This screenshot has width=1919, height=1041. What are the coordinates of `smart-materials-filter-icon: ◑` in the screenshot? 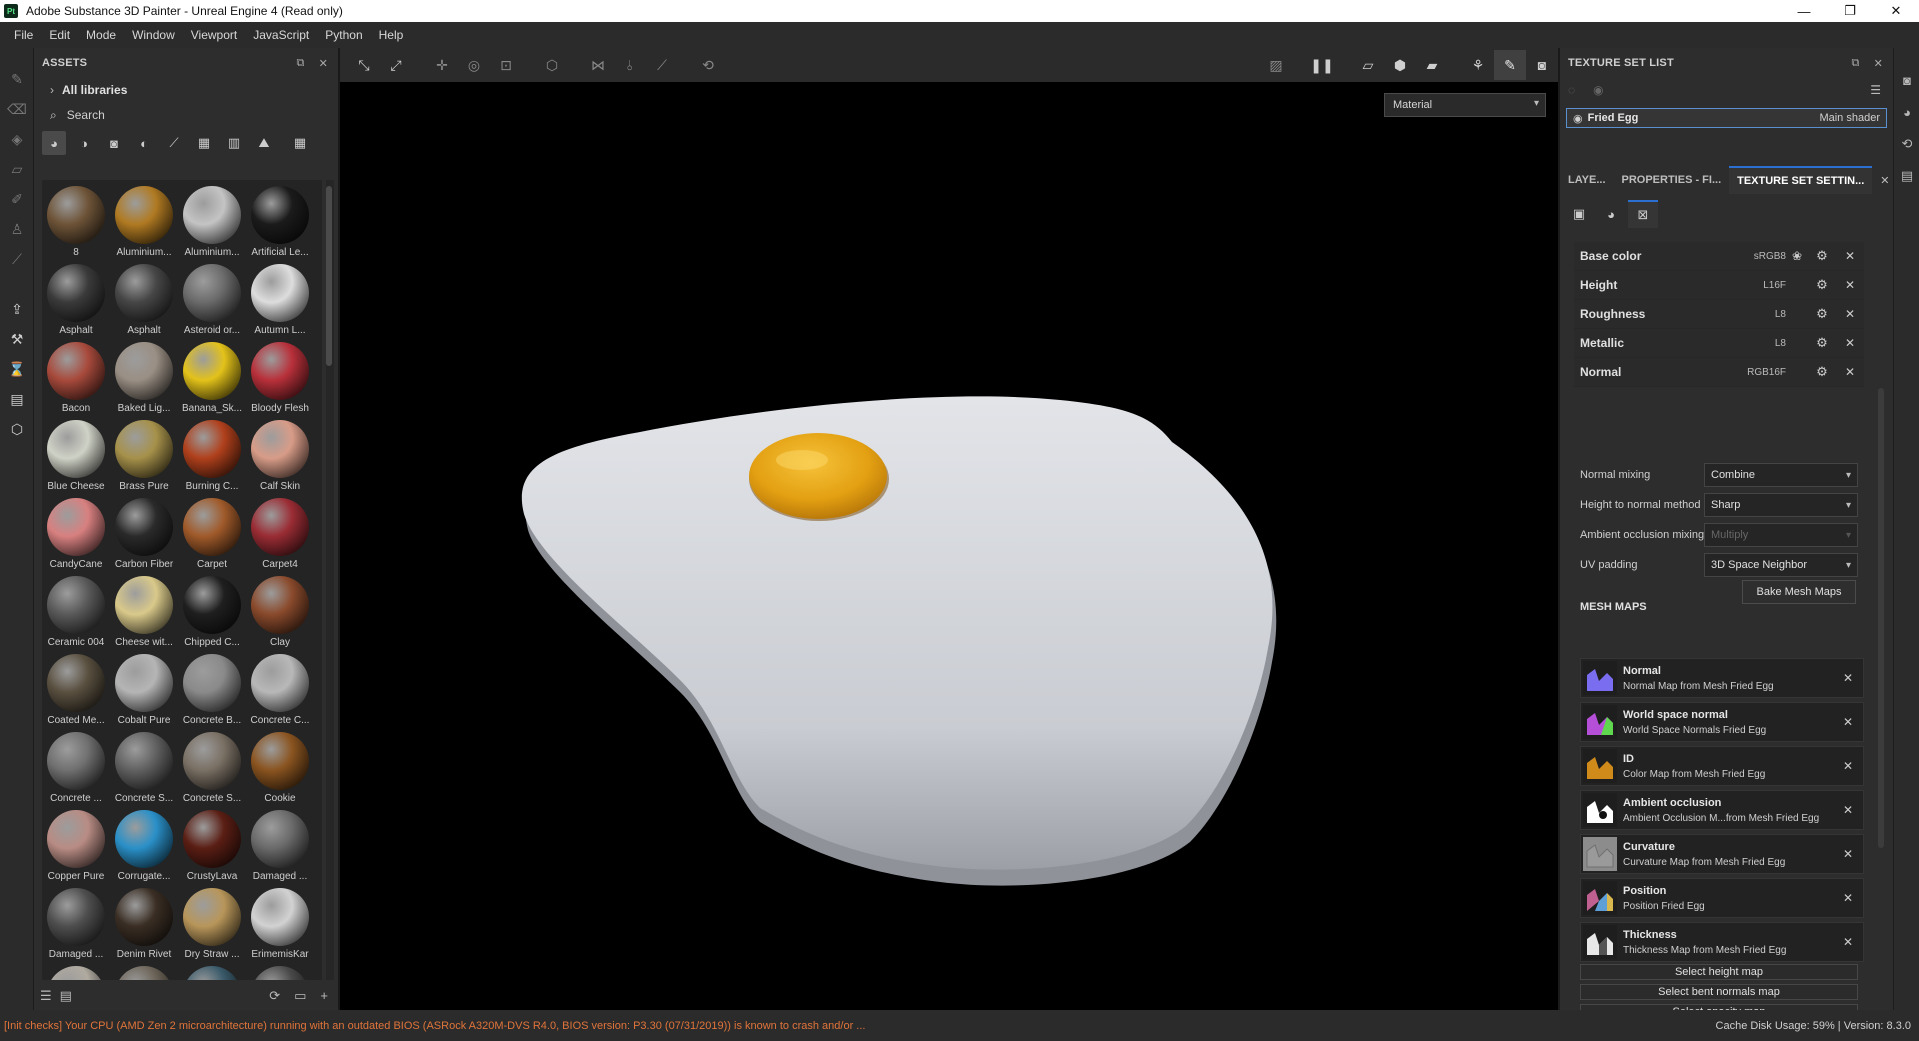 It's located at (84, 143).